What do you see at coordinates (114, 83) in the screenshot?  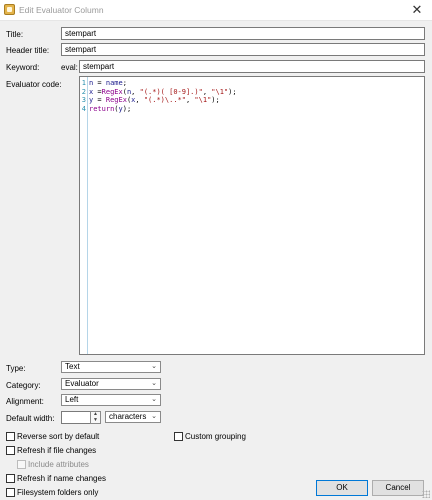 I see `code-token: name` at bounding box center [114, 83].